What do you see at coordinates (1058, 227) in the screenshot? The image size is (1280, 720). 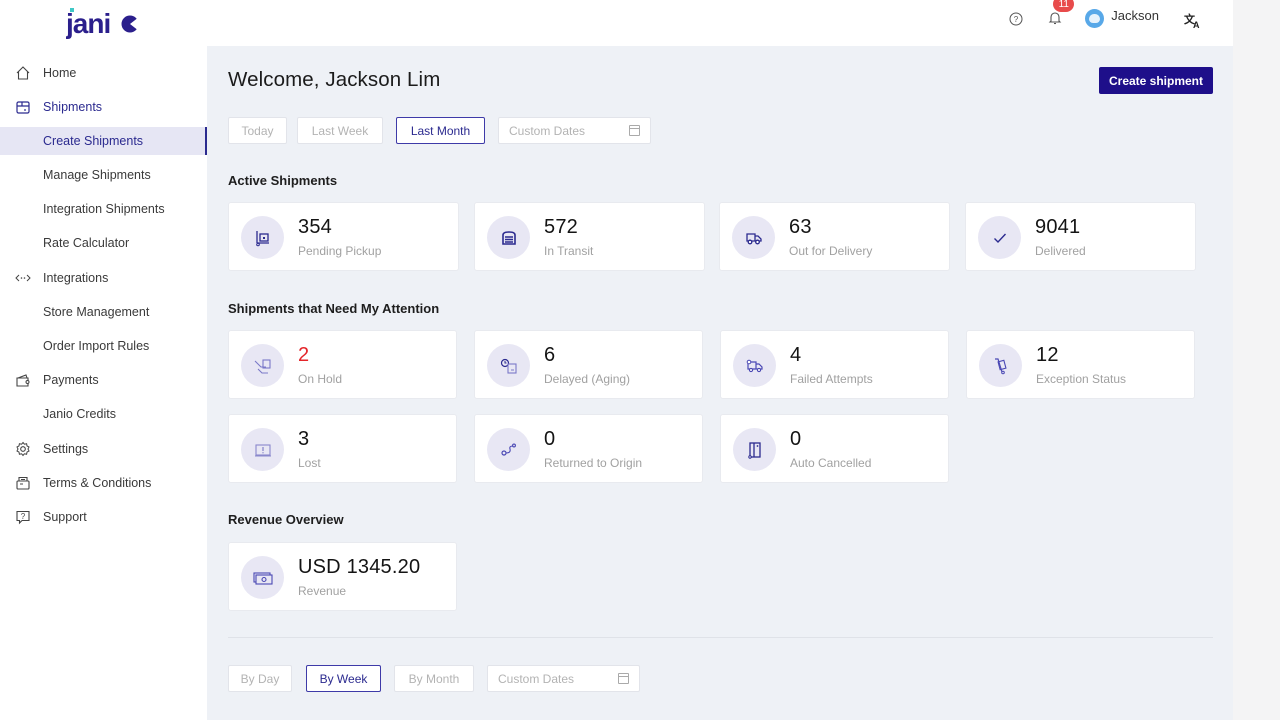 I see `stat-value: 9041` at bounding box center [1058, 227].